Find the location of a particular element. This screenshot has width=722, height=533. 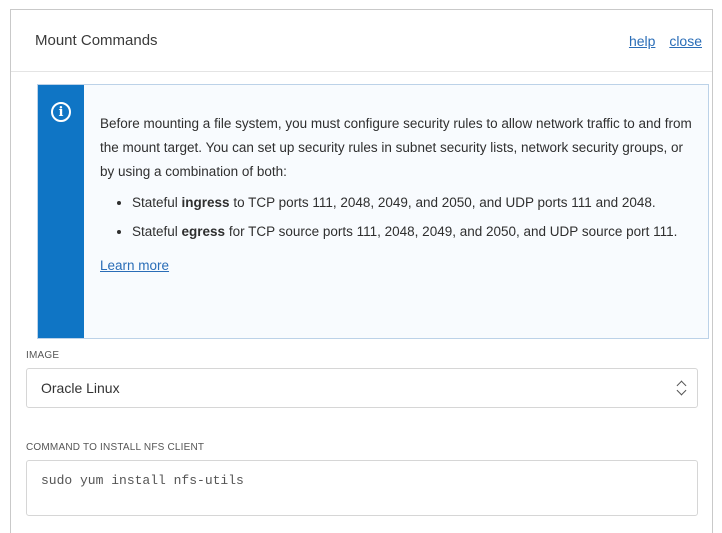

bullet-keyword: ingress is located at coordinates (205, 202).